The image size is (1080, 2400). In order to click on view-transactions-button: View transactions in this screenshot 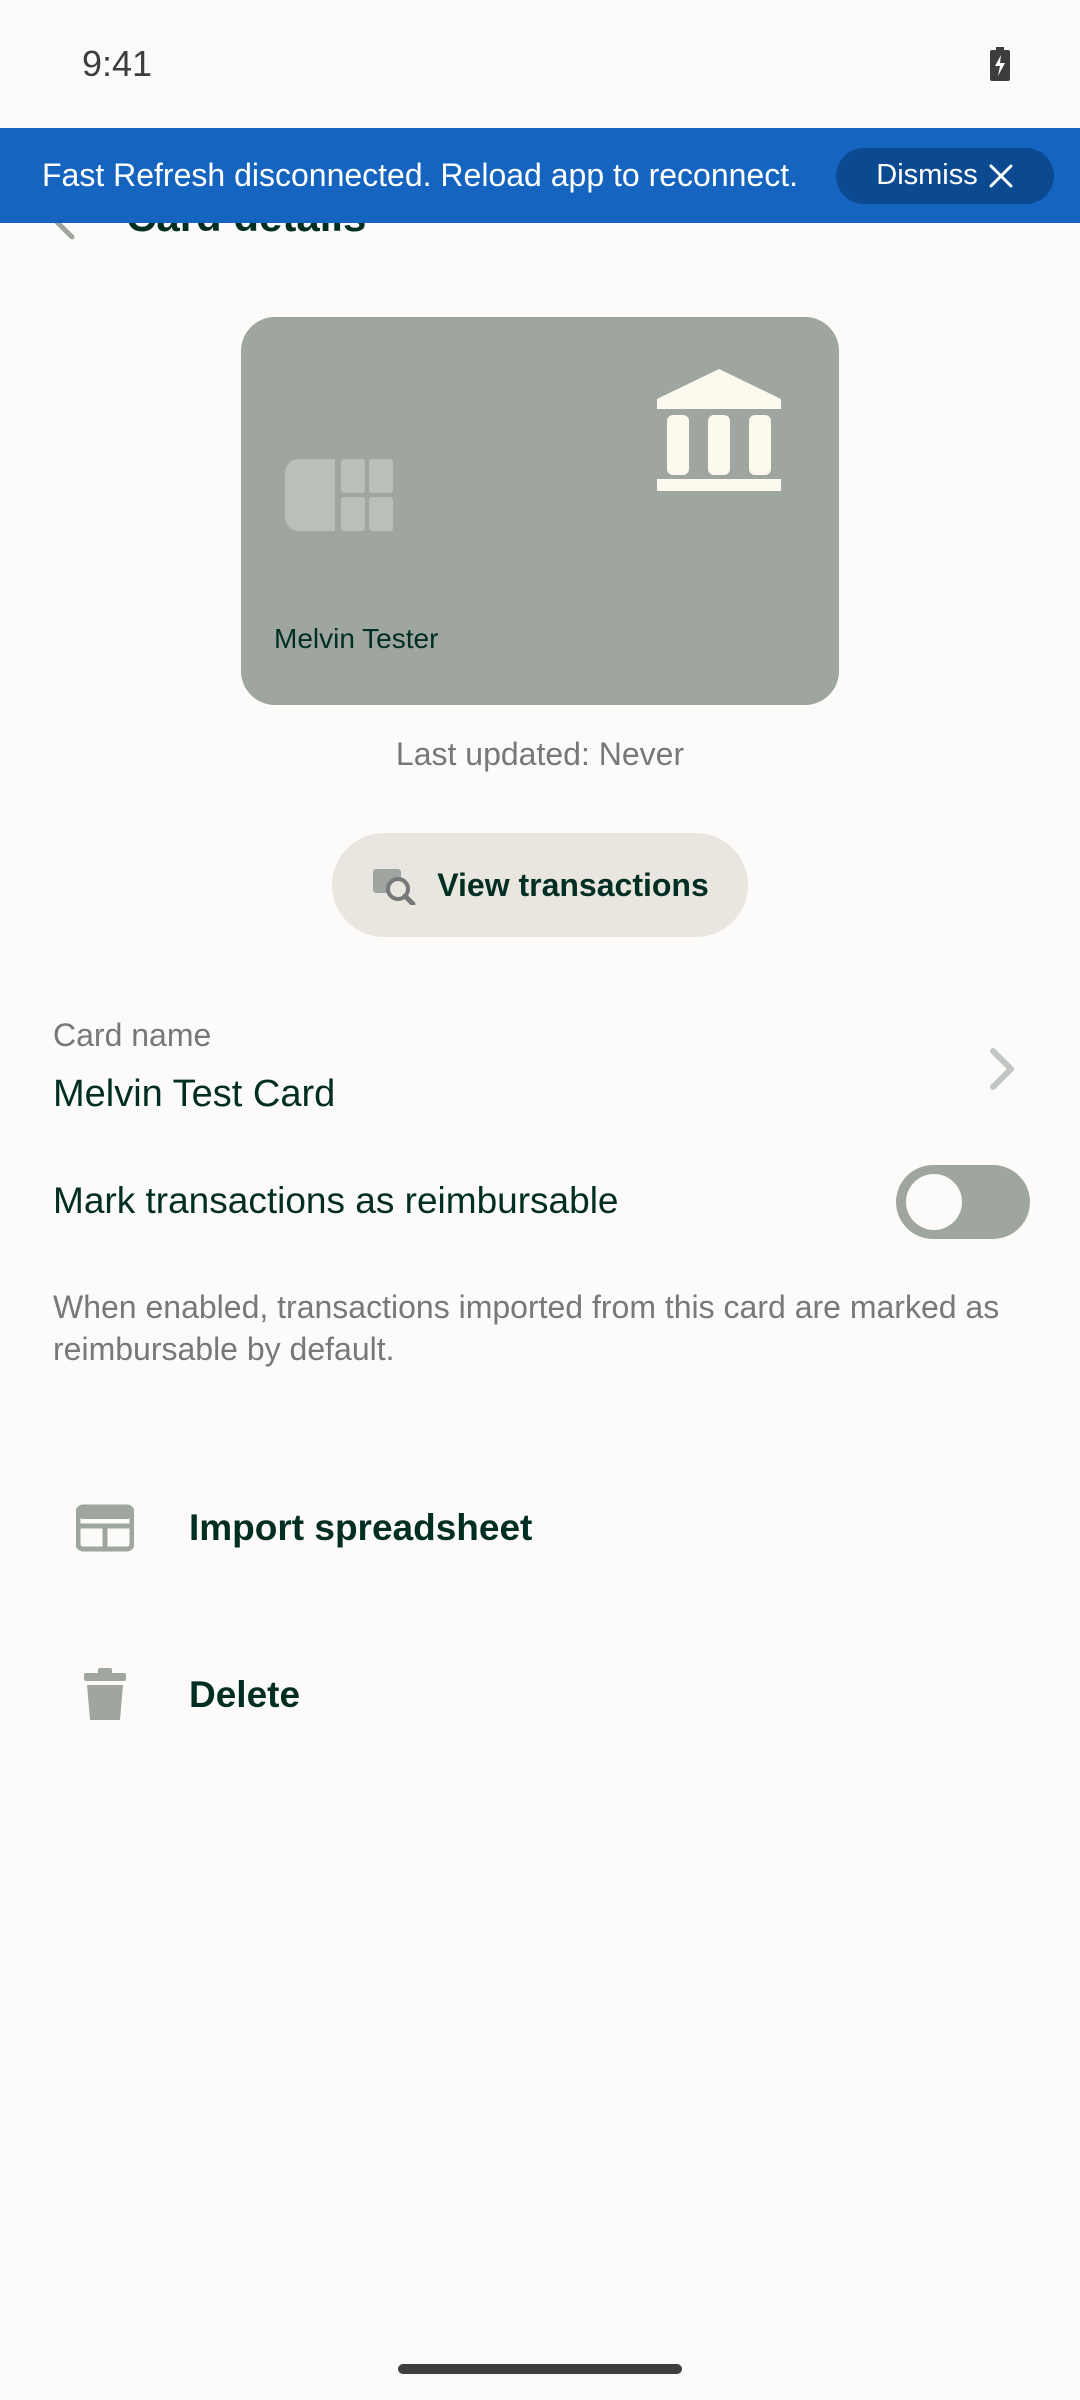, I will do `click(540, 885)`.